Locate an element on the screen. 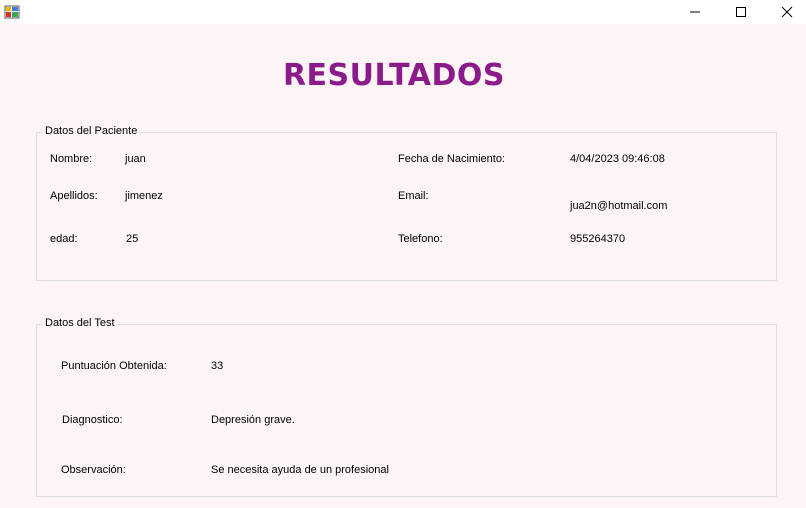  edad-value: 25 is located at coordinates (132, 239).